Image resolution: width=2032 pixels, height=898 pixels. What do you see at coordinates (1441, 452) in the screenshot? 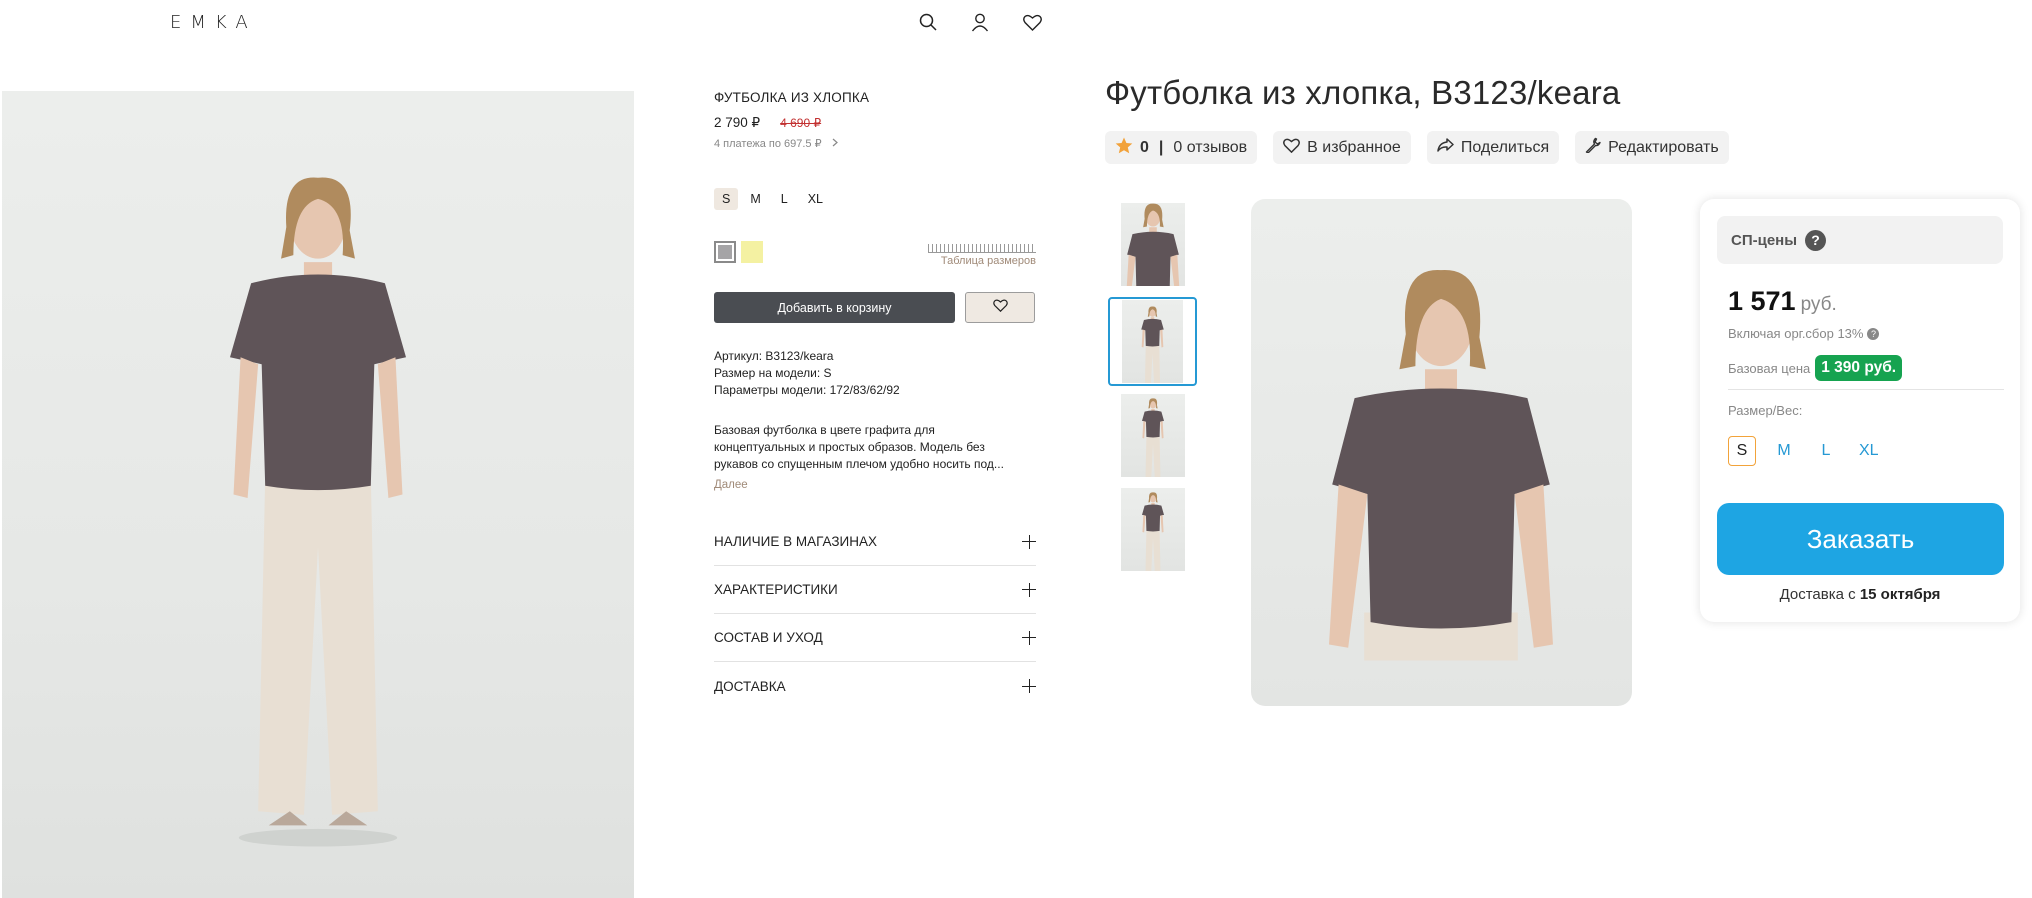
I see `product-photo-large` at bounding box center [1441, 452].